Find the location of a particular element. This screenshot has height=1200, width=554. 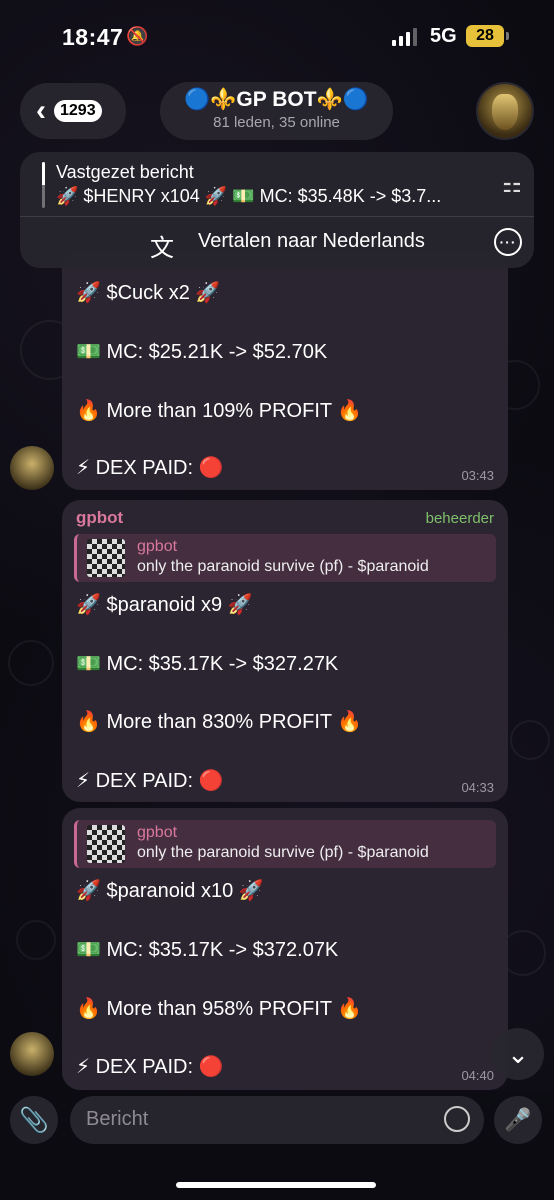

chevron-down-icon: ⌄ is located at coordinates (518, 1053).